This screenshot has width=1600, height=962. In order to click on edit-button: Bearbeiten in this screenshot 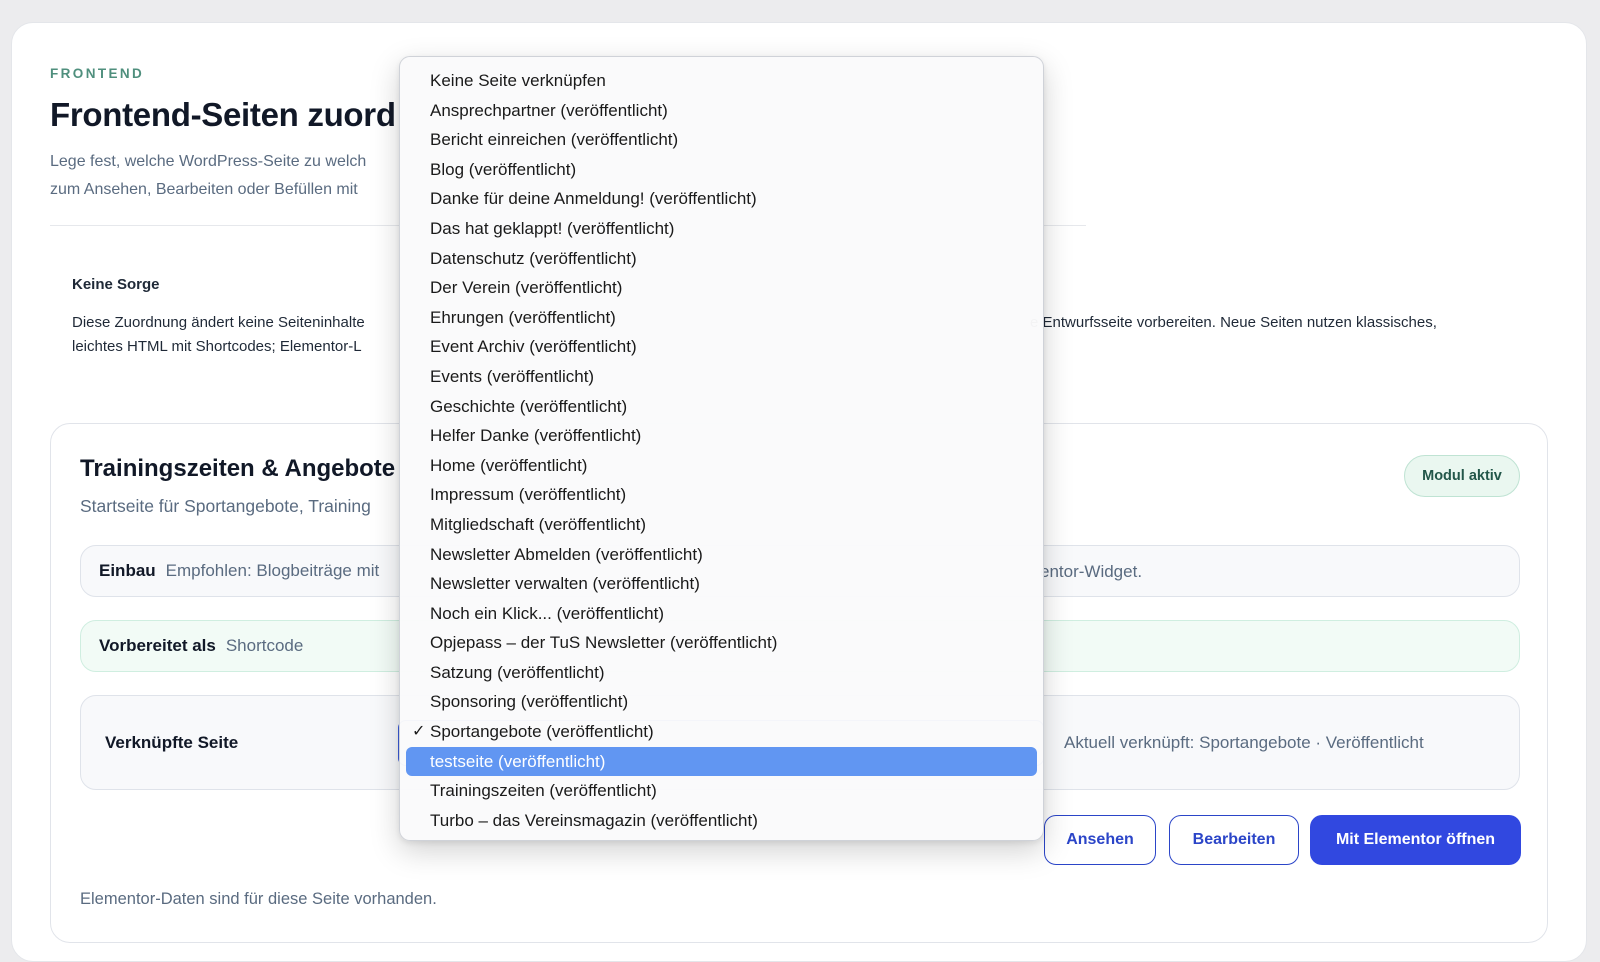, I will do `click(1234, 840)`.